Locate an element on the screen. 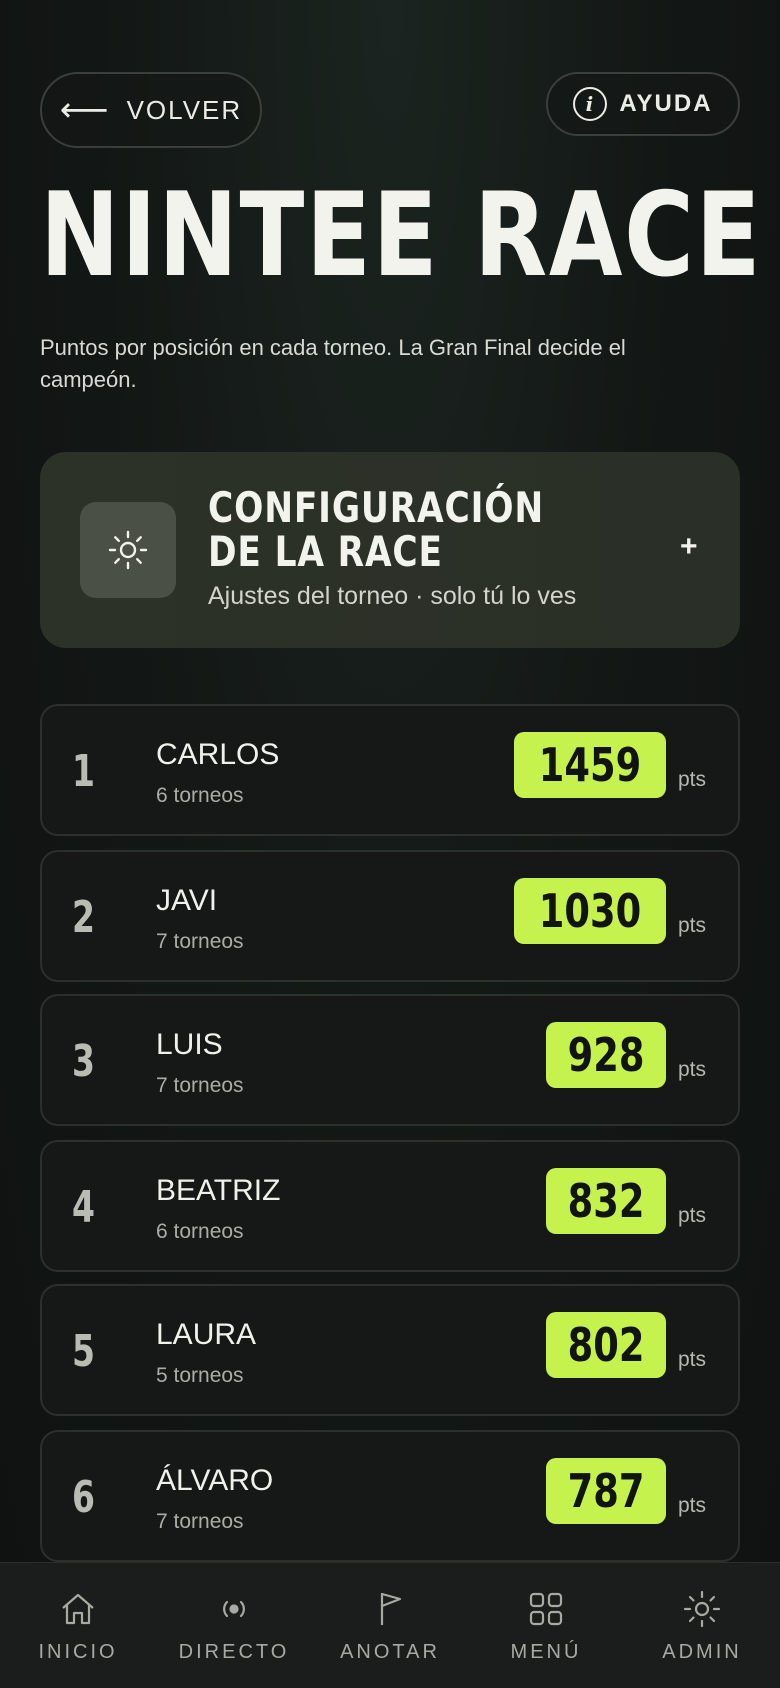 This screenshot has width=780, height=1688. back-button: ⟵ VOLVER is located at coordinates (151, 110).